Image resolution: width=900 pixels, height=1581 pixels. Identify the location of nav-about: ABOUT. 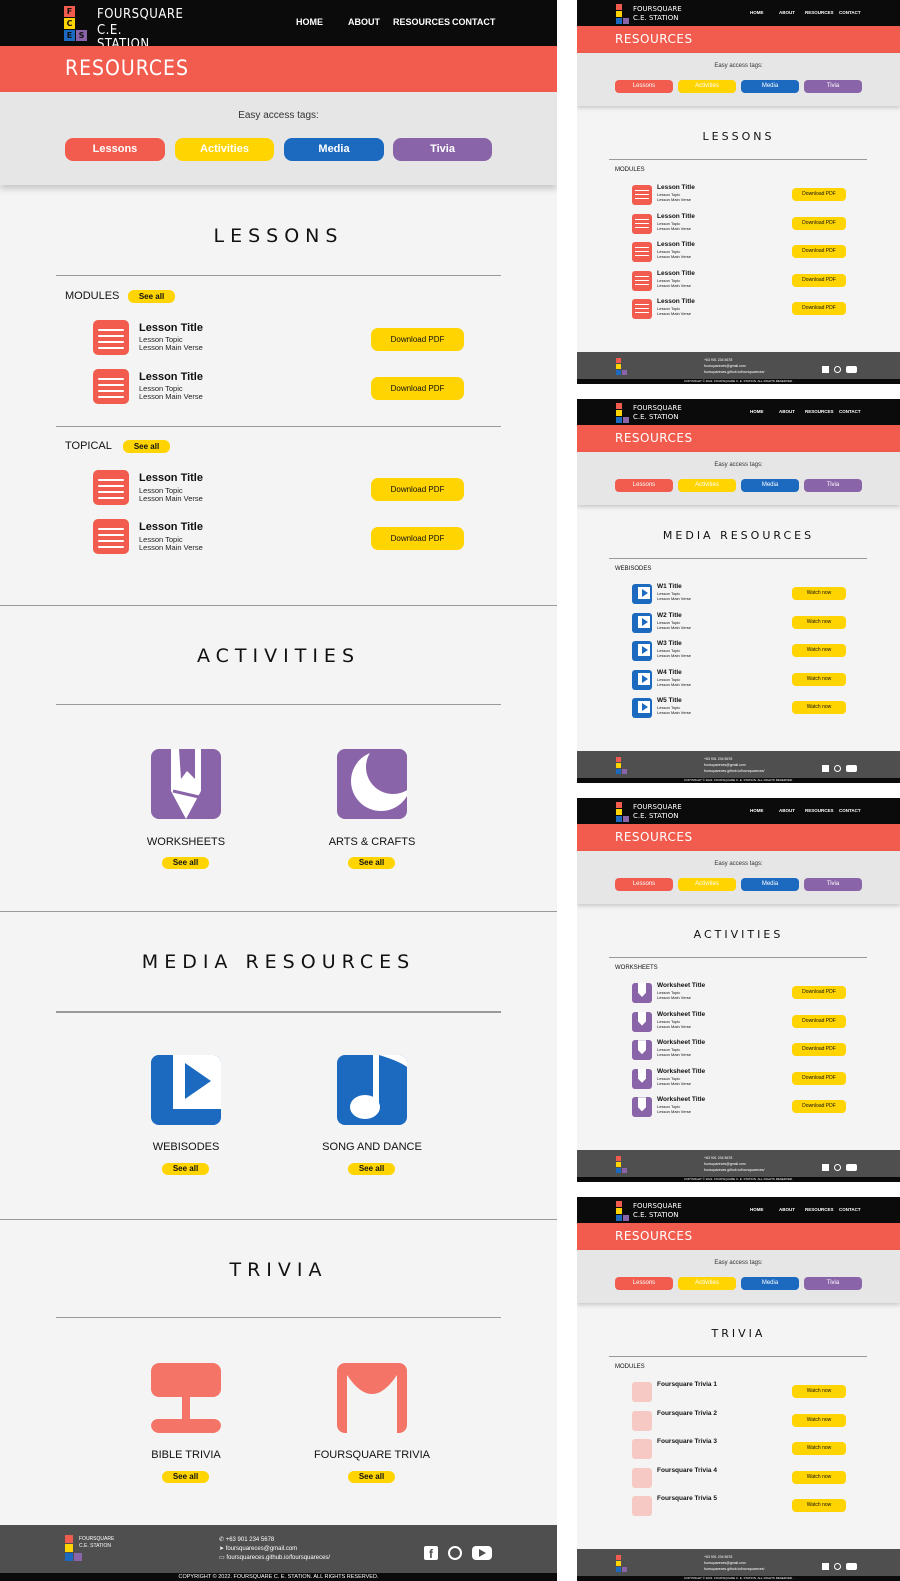
(364, 22).